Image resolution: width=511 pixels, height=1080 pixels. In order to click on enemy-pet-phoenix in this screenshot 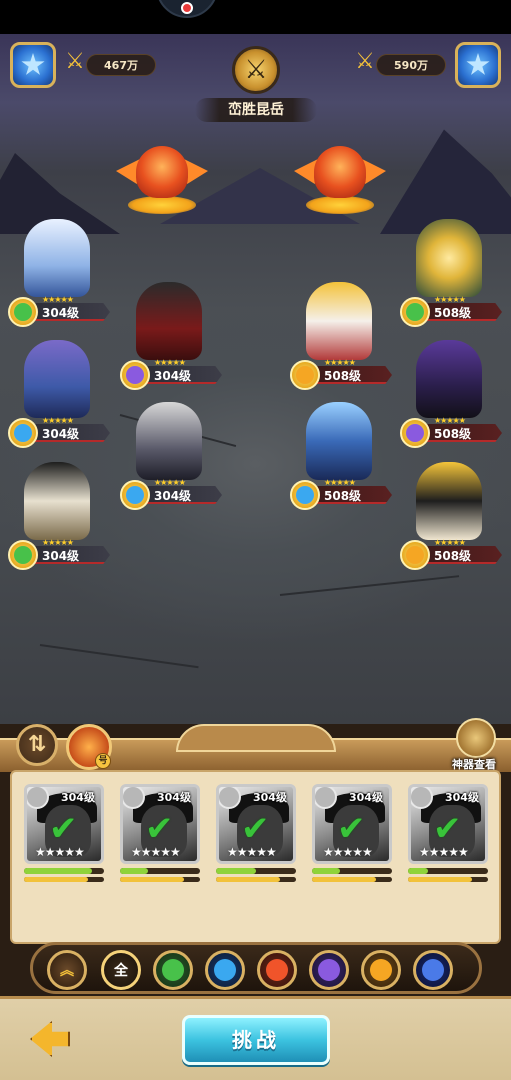, I will do `click(337, 179)`.